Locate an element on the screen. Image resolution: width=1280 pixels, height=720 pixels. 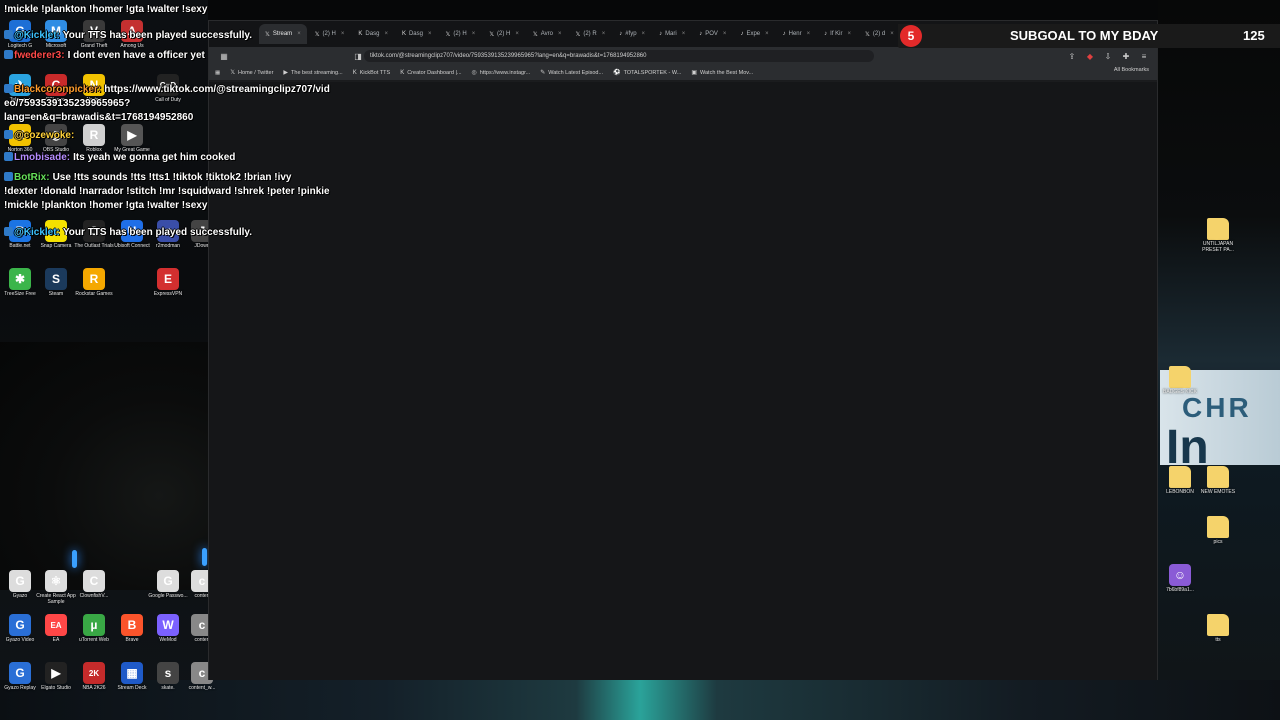
desktop-icon: G Gyazo Video is located at coordinates (20, 628).